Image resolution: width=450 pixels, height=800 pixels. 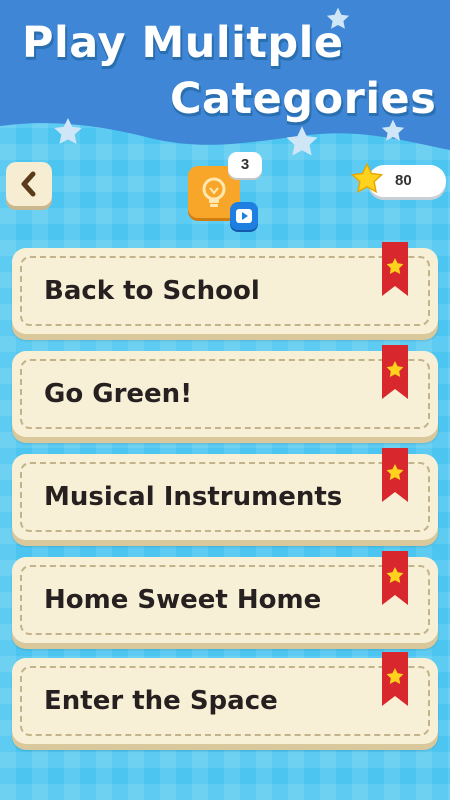 What do you see at coordinates (193, 497) in the screenshot?
I see `category-label: Musical Instruments` at bounding box center [193, 497].